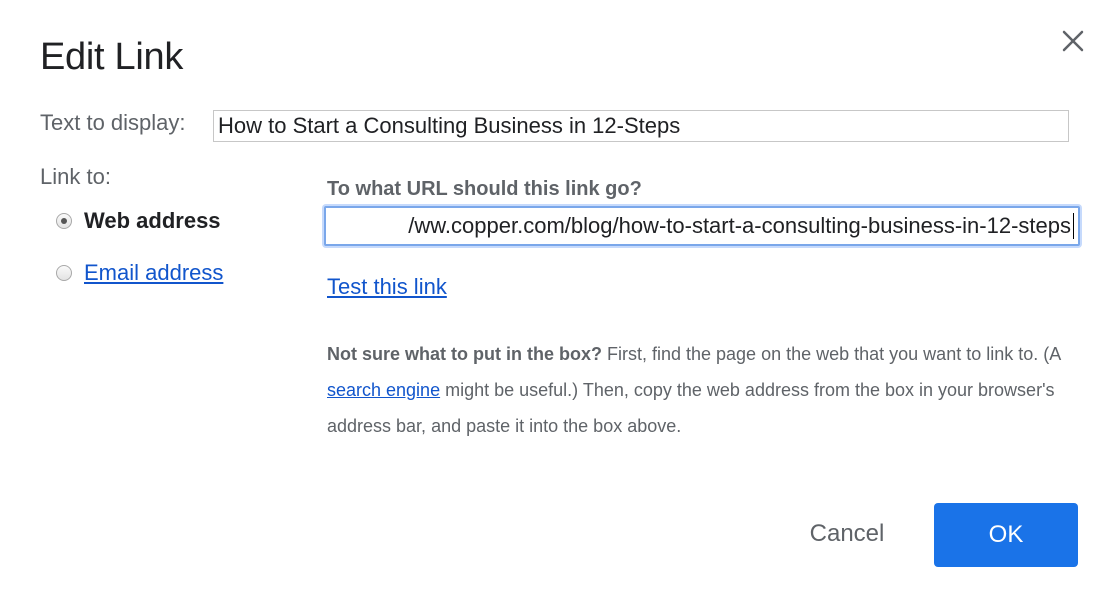  I want to click on search-engine-link: search engine, so click(383, 390).